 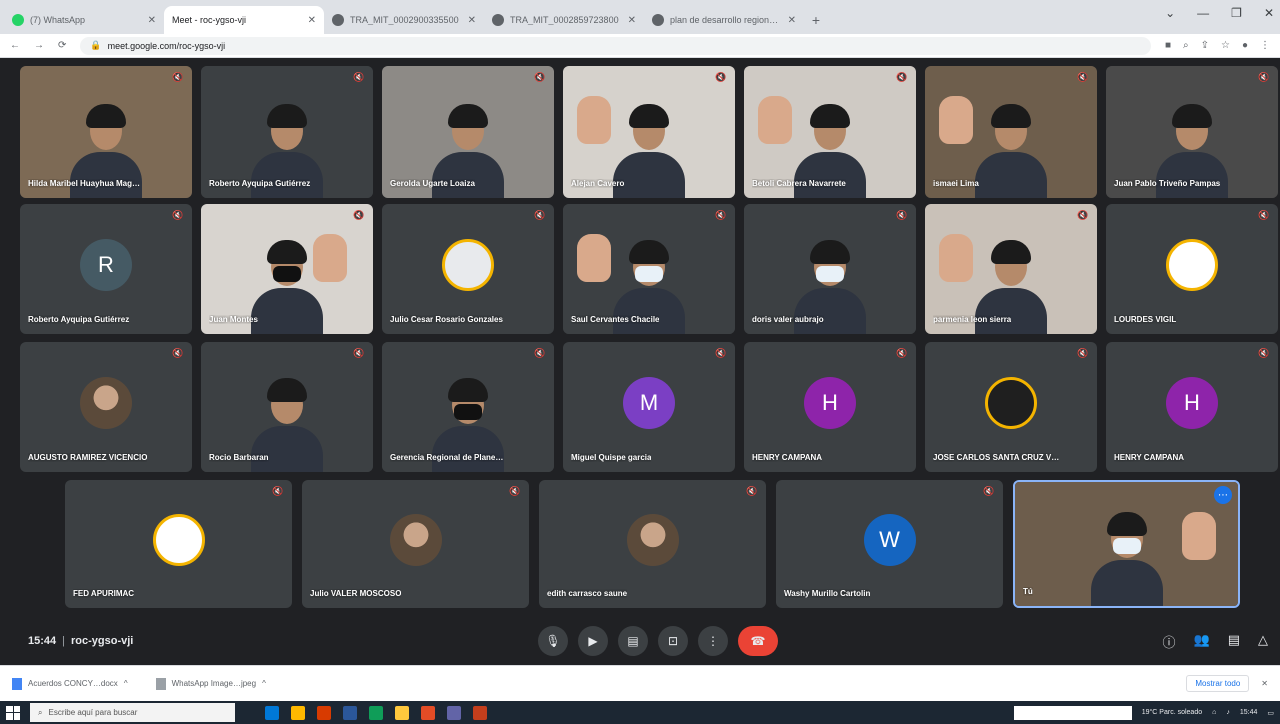 I want to click on clock: 15:44, so click(x=1248, y=712).